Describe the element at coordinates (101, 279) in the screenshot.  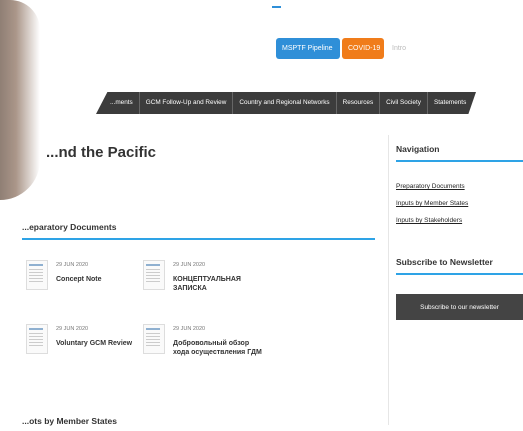
I see `document-title: Concept Note` at that location.